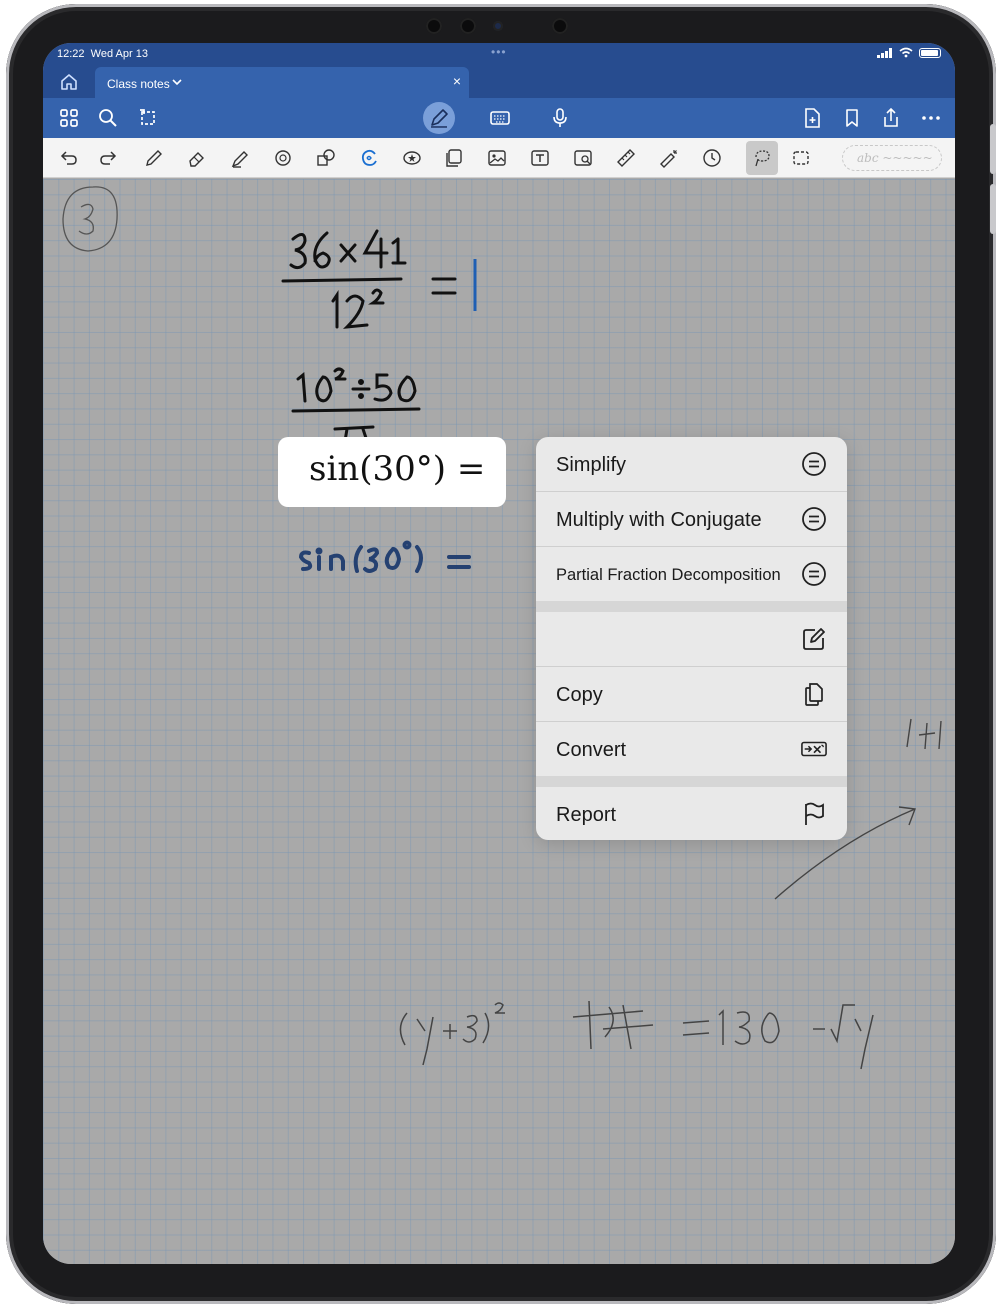 This screenshot has width=1000, height=1307. I want to click on laser-pointer-icon, so click(669, 158).